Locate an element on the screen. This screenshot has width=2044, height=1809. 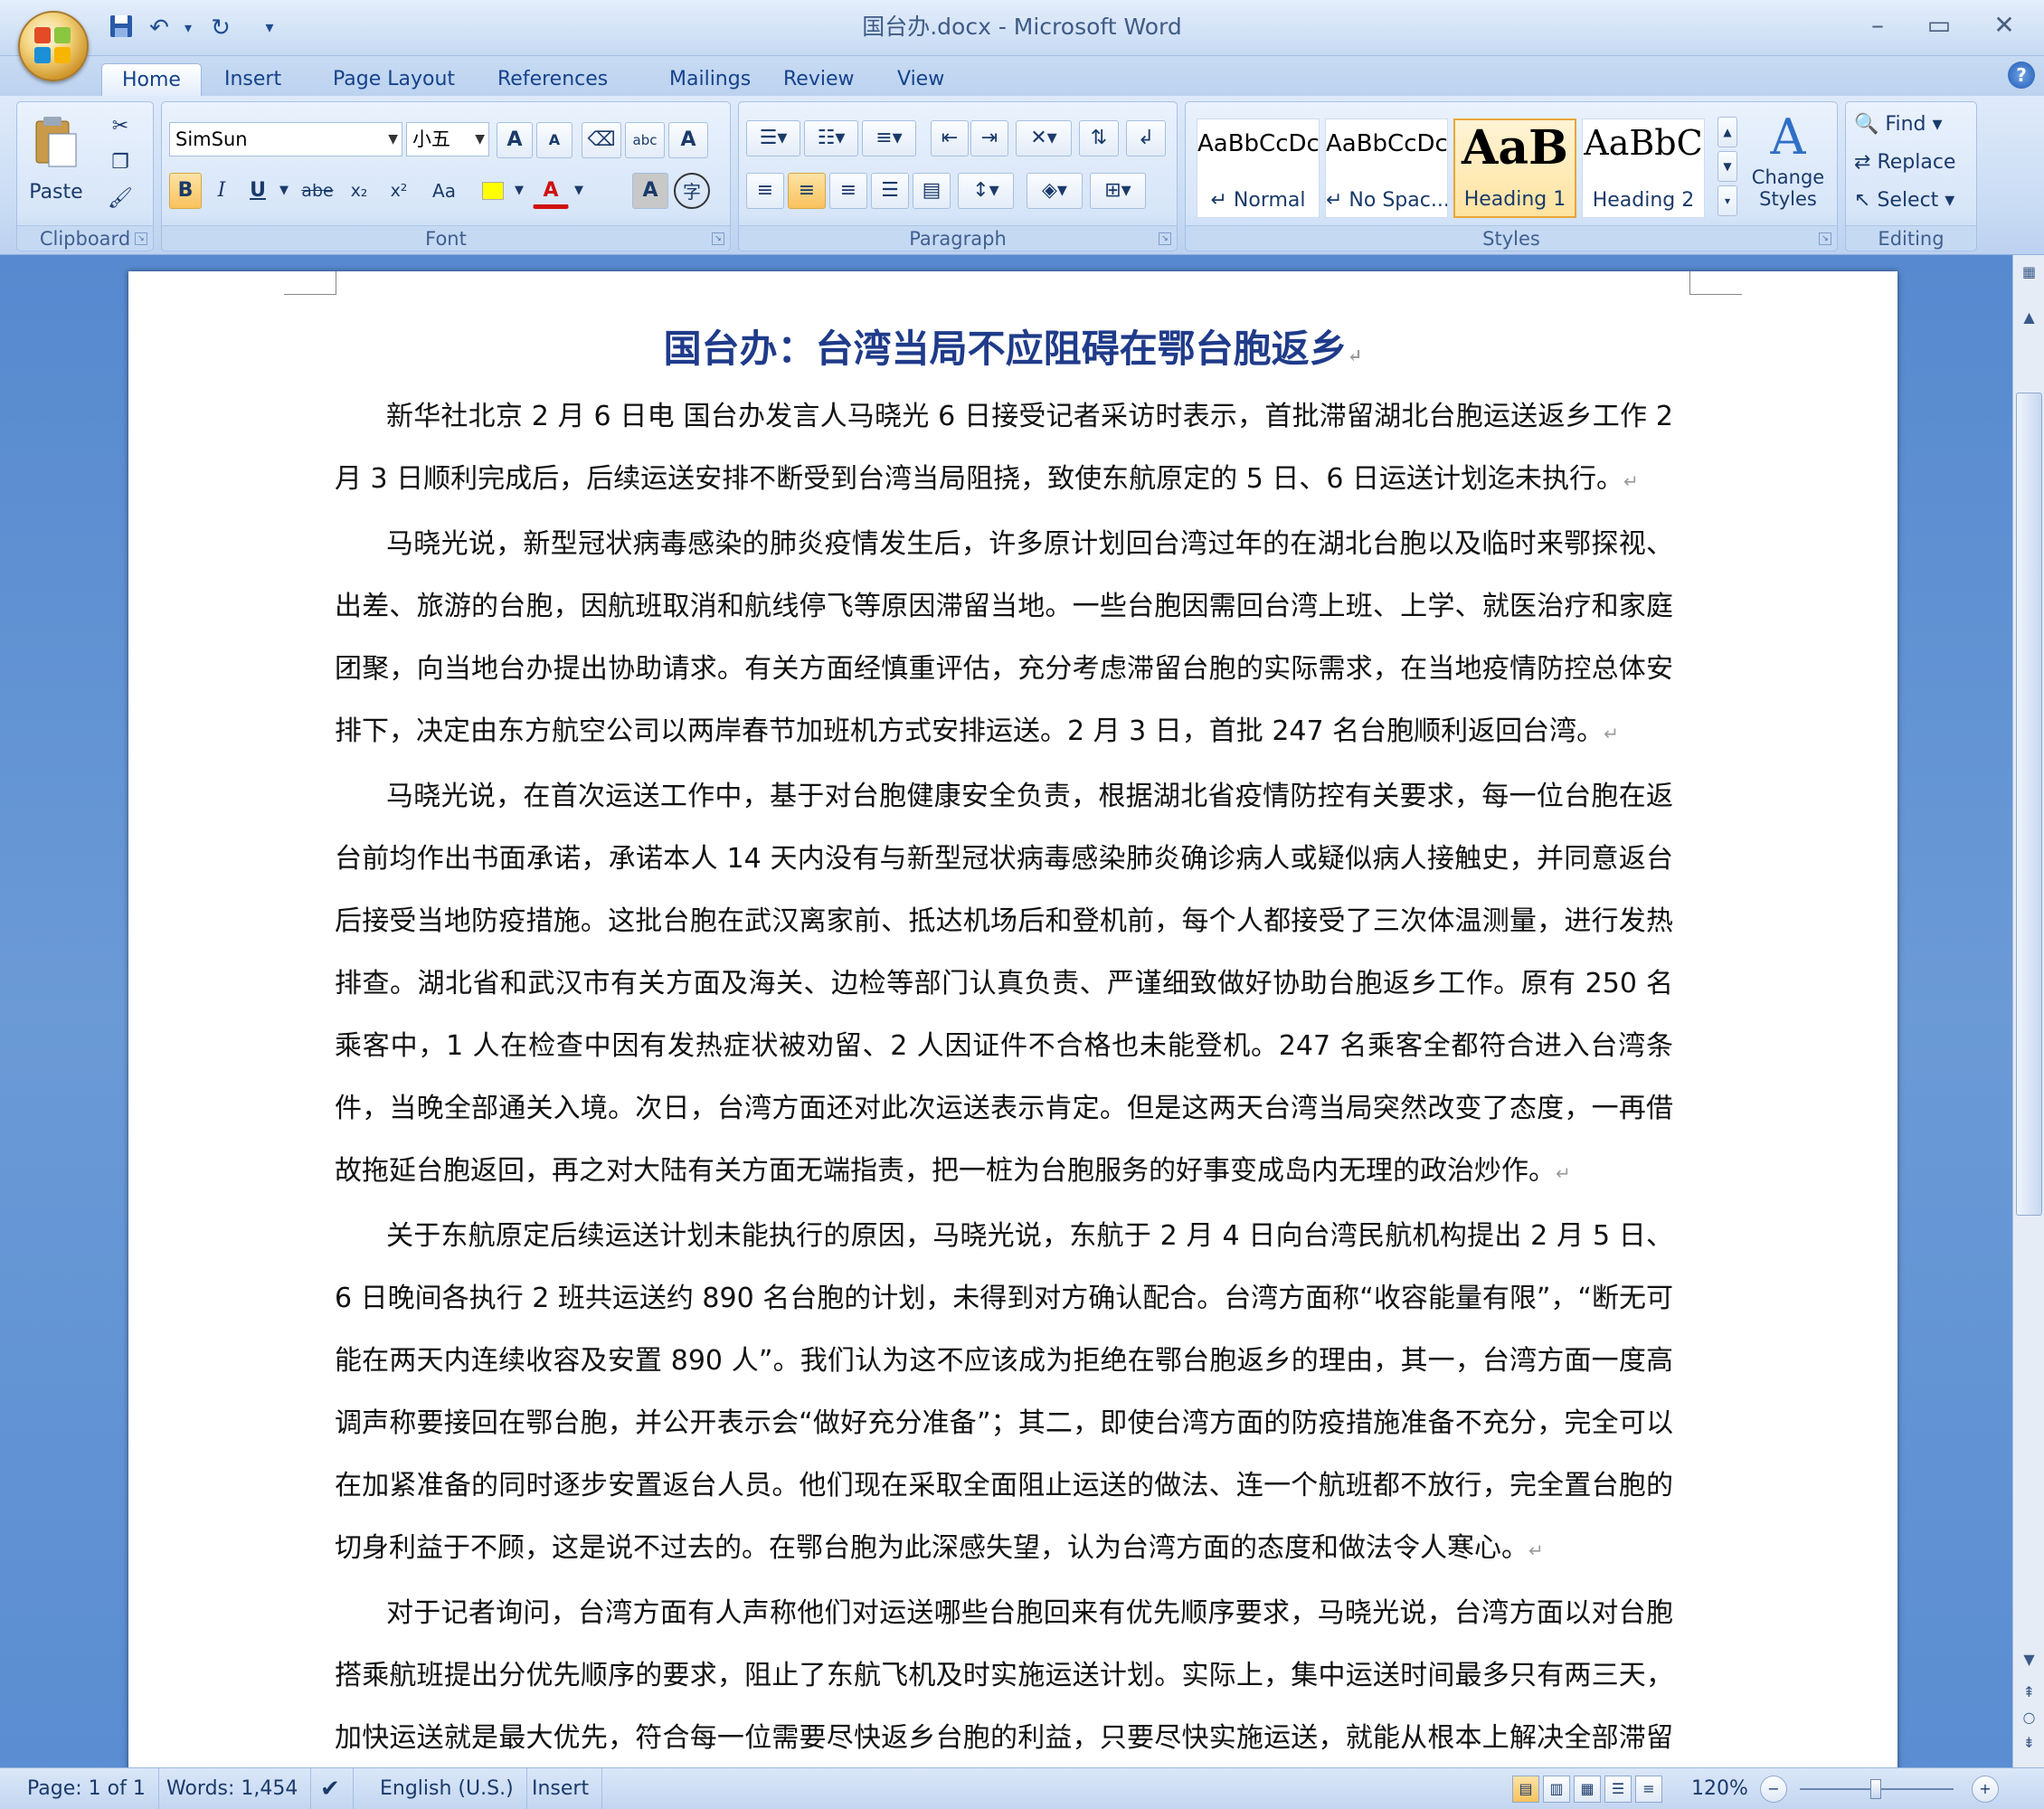
zoom-level: 120% is located at coordinates (1720, 1788).